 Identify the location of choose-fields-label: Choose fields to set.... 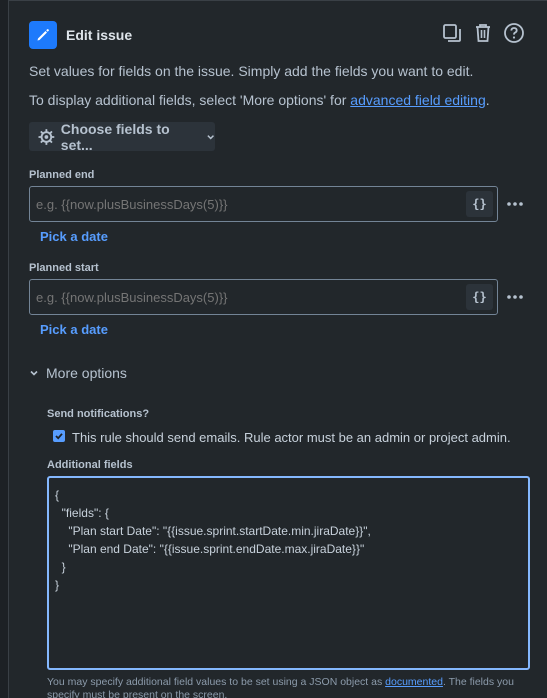
(115, 136).